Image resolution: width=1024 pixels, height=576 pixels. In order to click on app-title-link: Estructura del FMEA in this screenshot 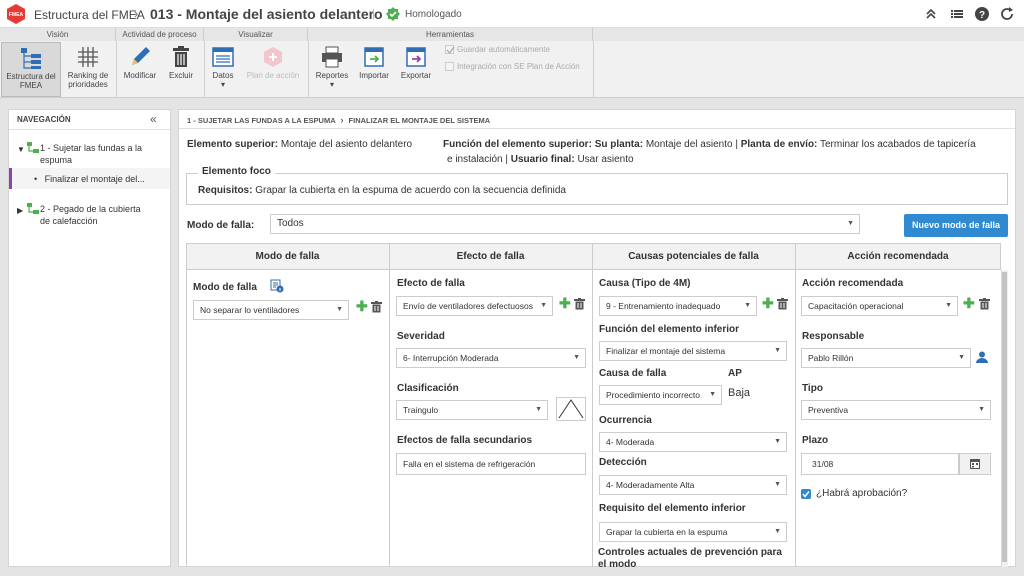, I will do `click(89, 15)`.